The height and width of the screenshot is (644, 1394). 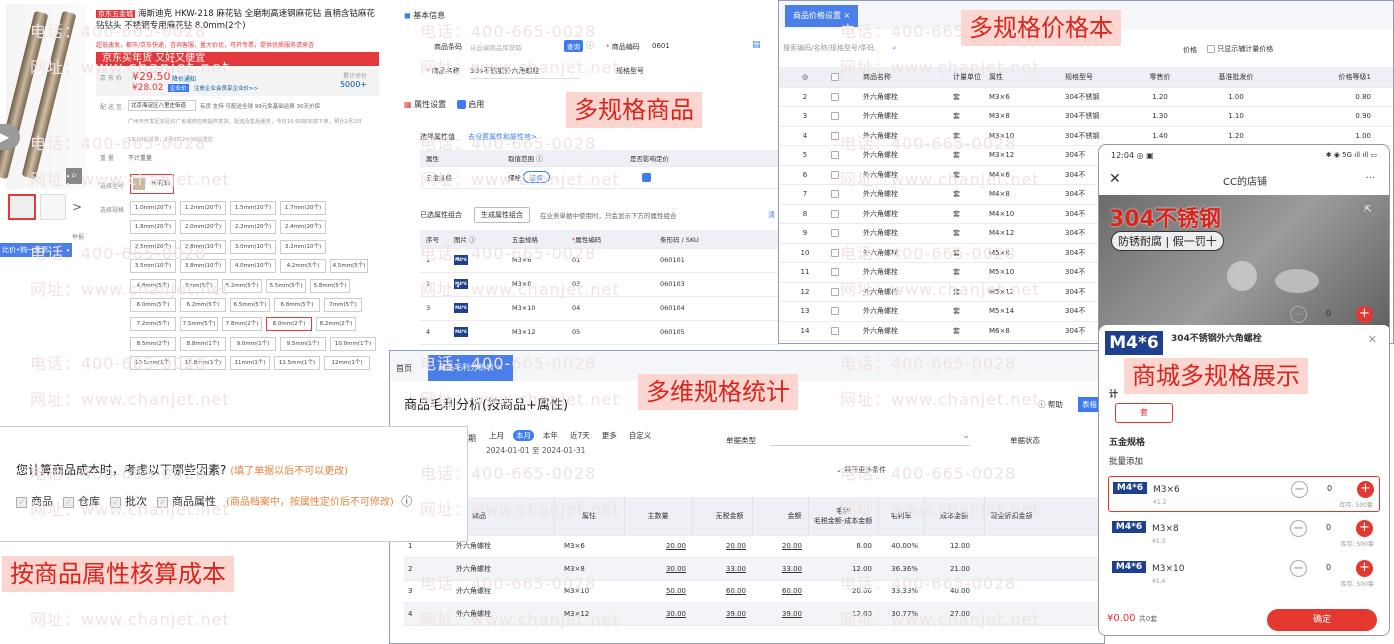 I want to click on spec-option: 7.5mm(5个), so click(x=199, y=324).